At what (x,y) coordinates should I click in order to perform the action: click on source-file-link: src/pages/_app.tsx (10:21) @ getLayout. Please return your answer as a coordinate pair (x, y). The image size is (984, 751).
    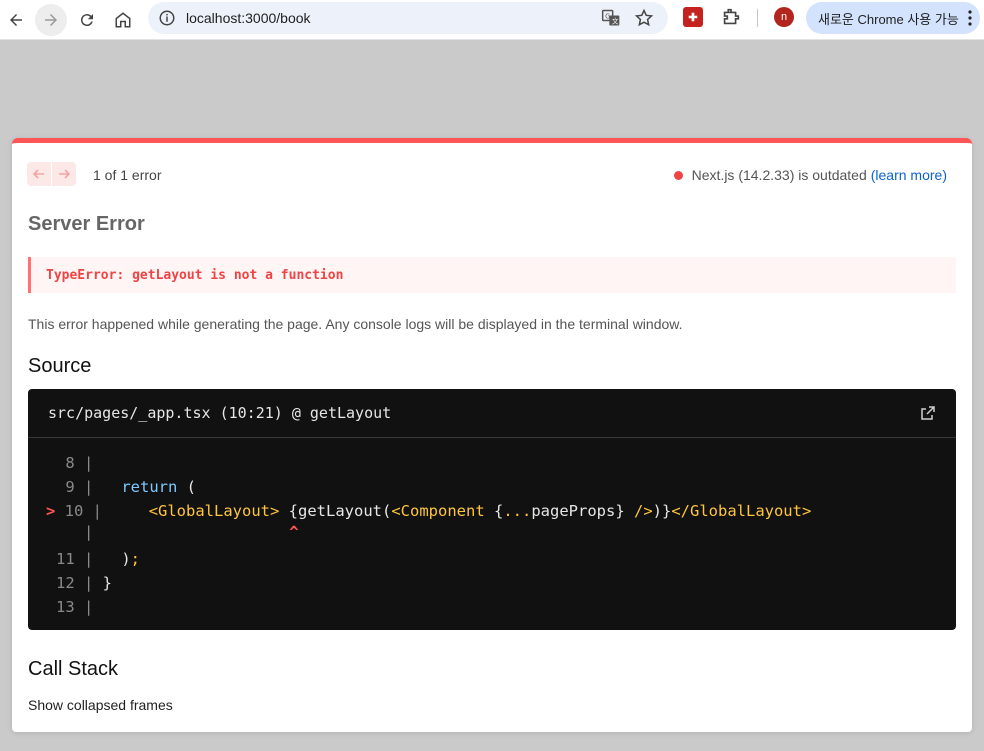
    Looking at the image, I should click on (219, 413).